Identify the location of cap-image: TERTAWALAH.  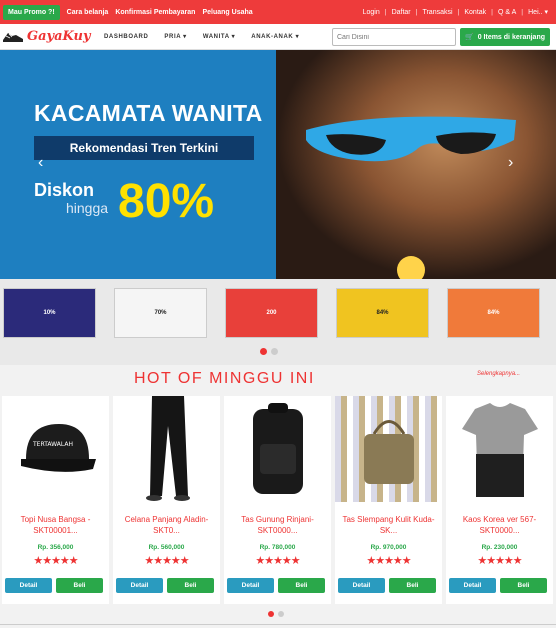
(58, 448).